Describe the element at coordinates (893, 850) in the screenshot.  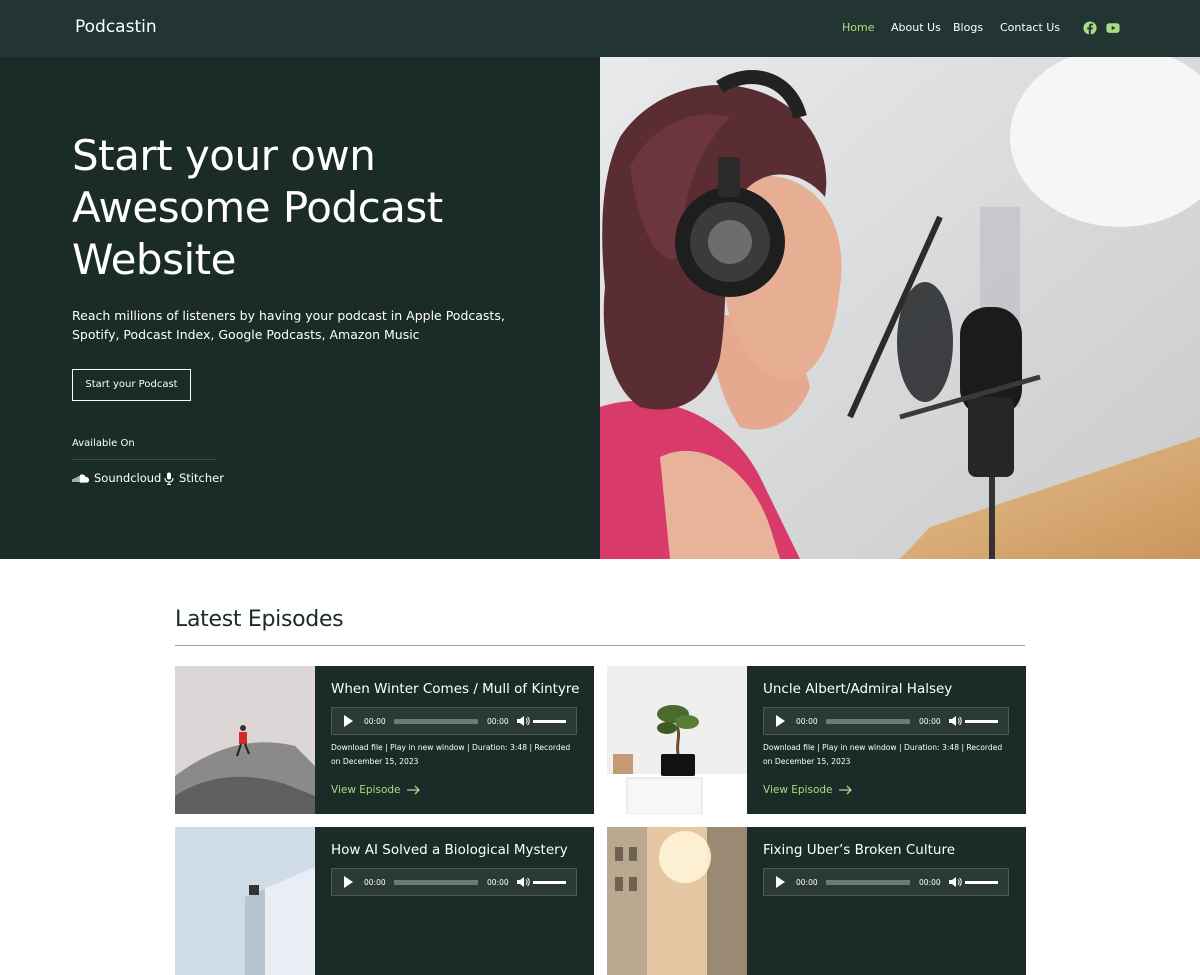
I see `episode-title: Fixing Uber’s Broken Culture` at that location.